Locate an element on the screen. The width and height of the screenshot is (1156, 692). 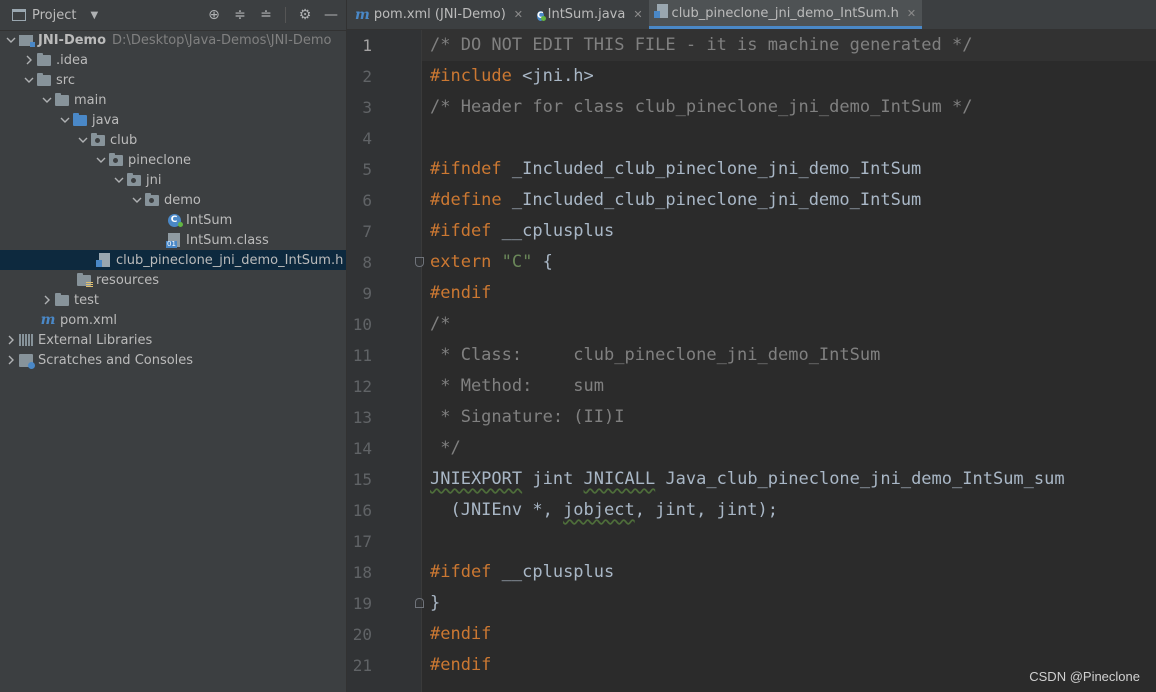
code-text: __cplusplus is located at coordinates (553, 572).